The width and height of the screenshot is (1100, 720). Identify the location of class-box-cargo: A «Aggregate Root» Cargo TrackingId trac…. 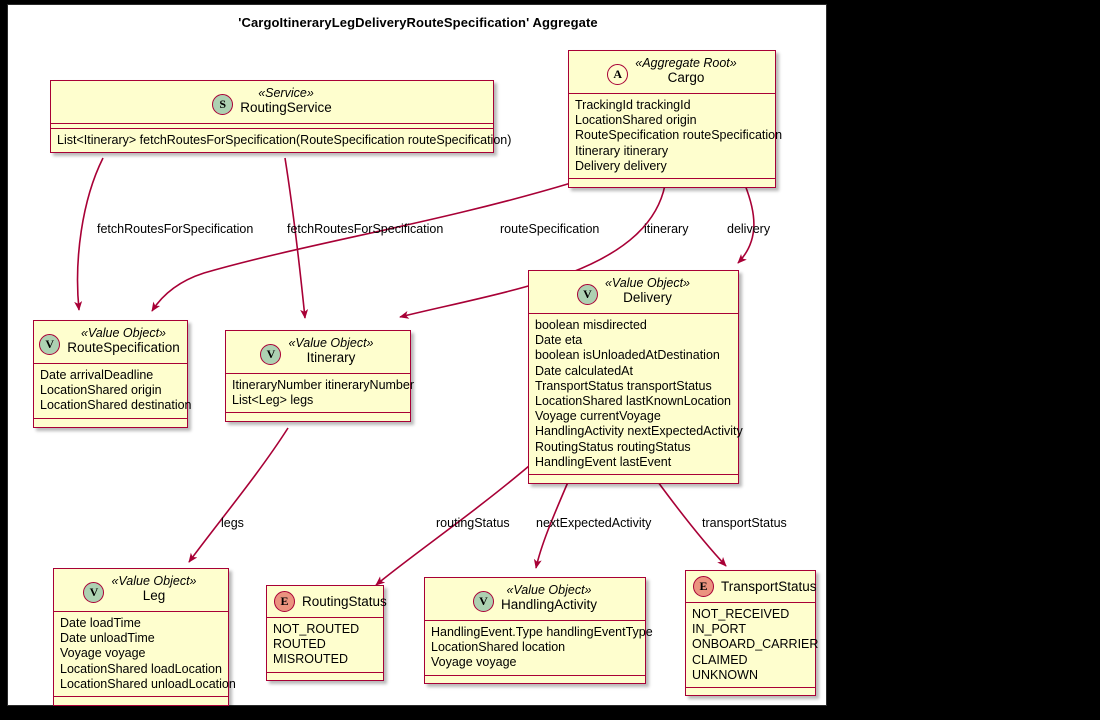
(675, 119).